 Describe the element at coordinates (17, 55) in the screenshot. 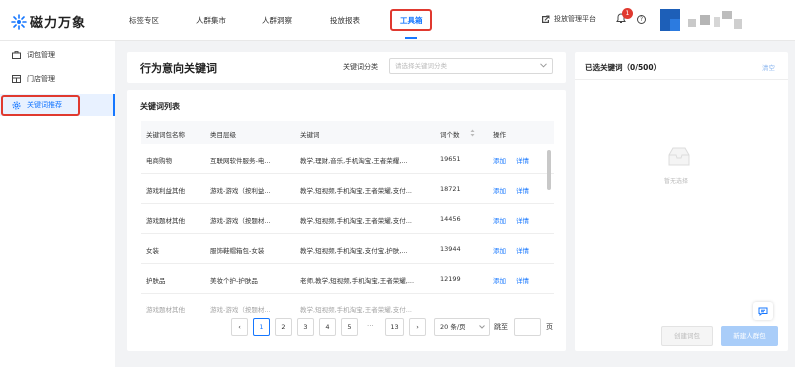

I see `package-icon` at that location.